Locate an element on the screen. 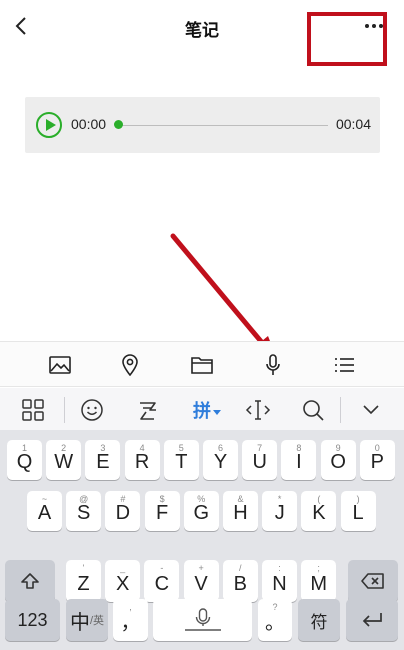  key-c: -C is located at coordinates (162, 581).